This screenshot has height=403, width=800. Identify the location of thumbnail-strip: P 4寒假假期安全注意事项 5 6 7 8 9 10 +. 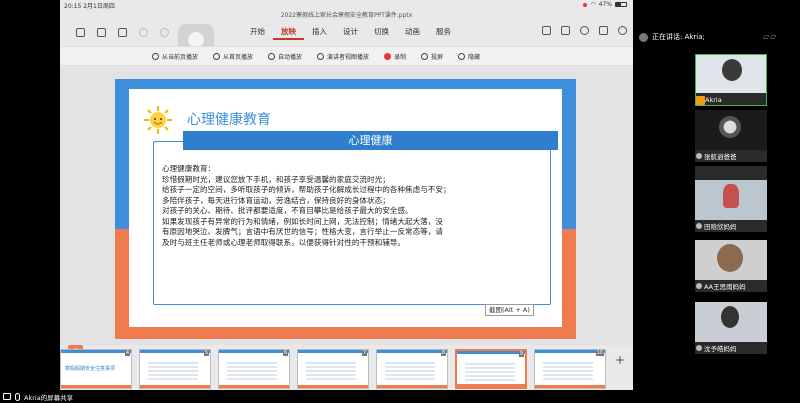
(346, 368).